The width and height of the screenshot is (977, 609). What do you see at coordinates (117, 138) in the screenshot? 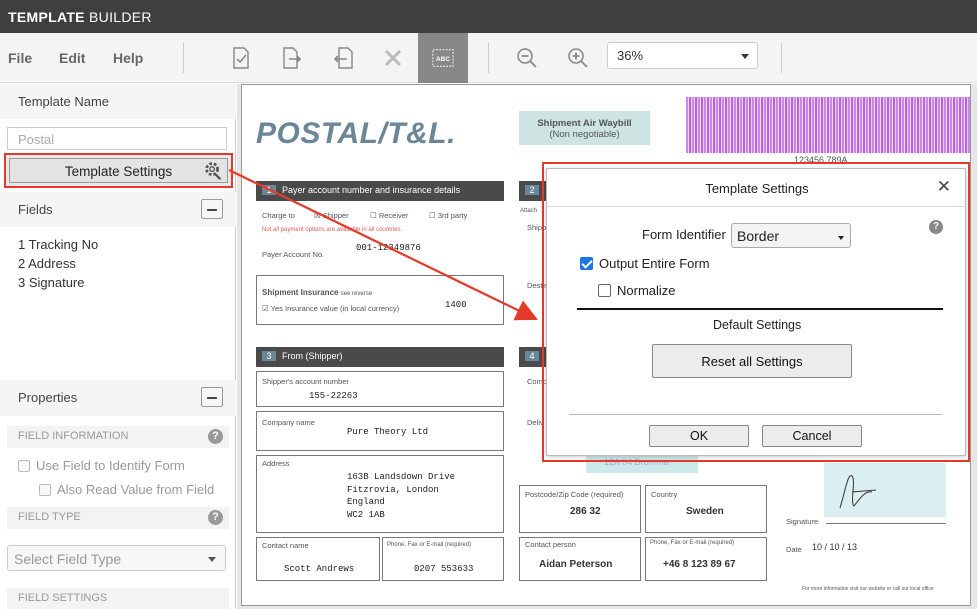
I see `template-name-input: Postal` at bounding box center [117, 138].